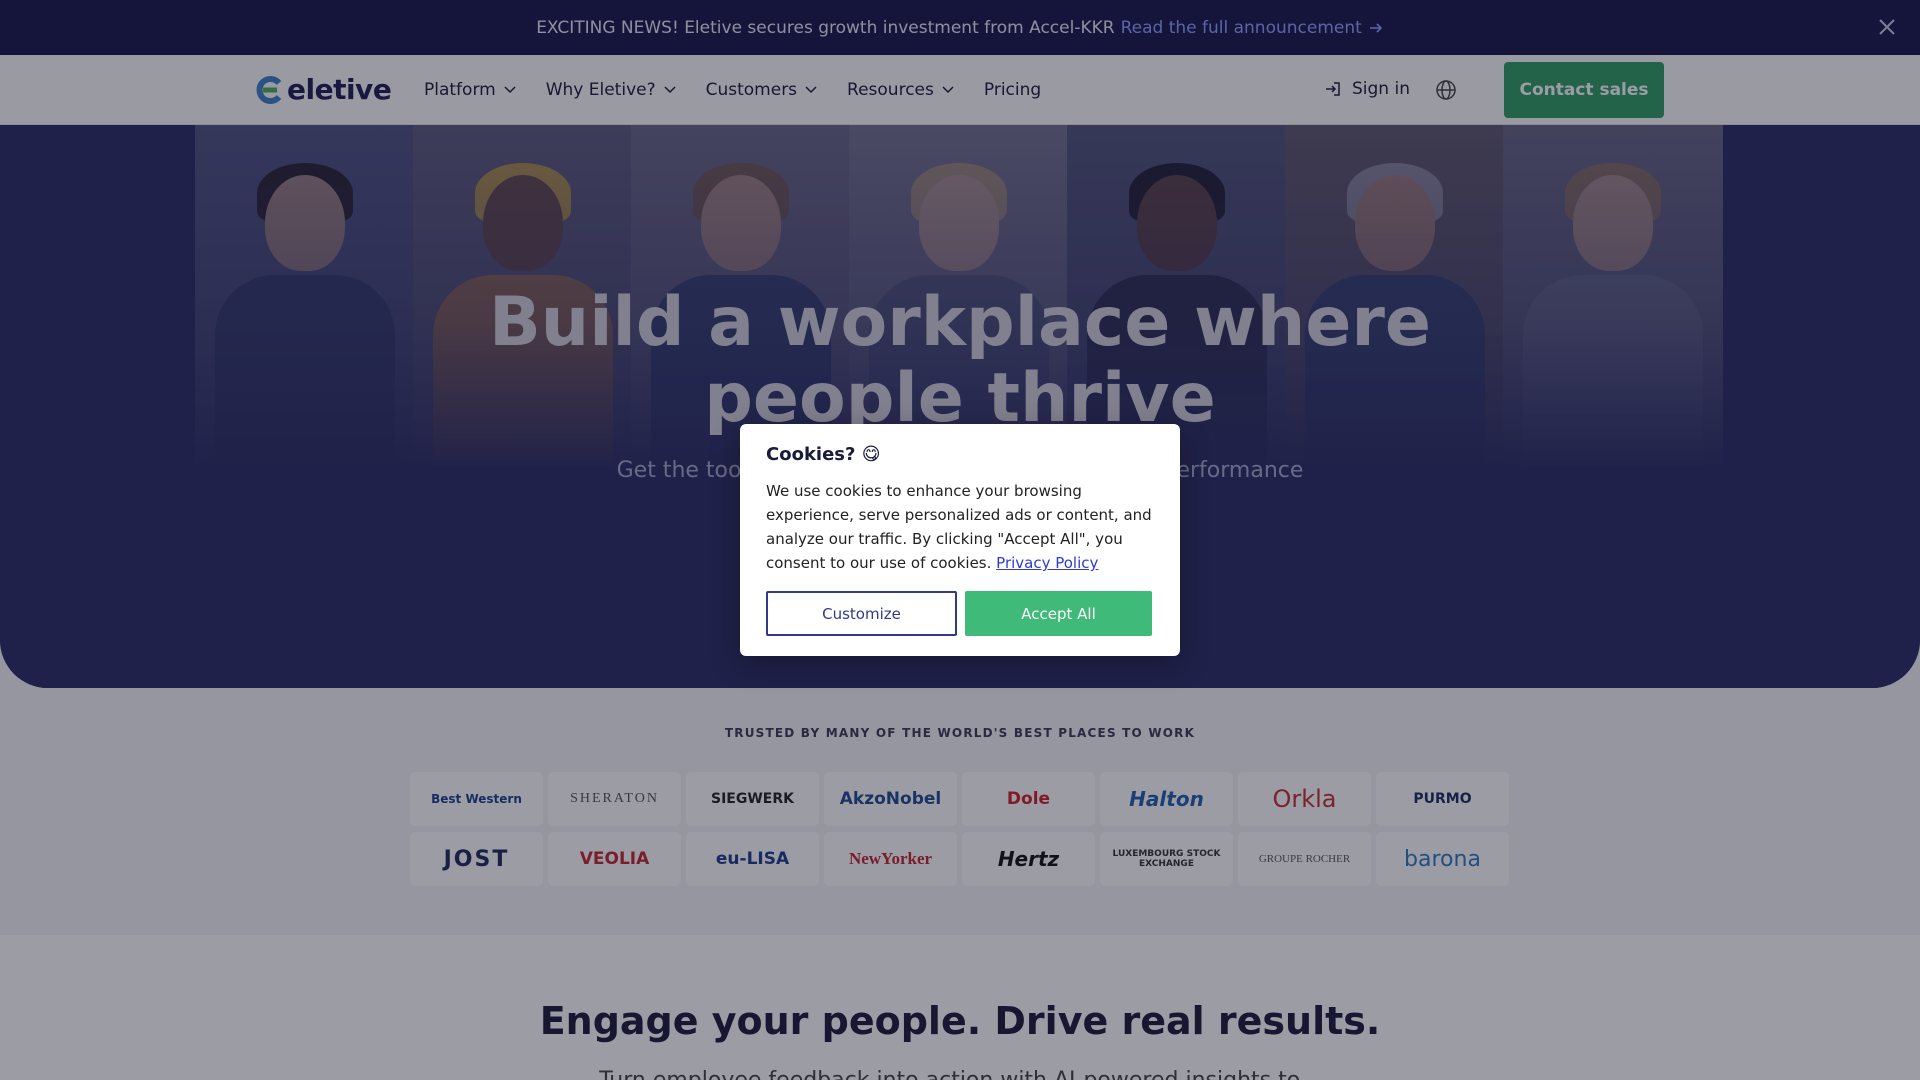 The width and height of the screenshot is (1920, 1080). I want to click on customize-button: Customize, so click(861, 613).